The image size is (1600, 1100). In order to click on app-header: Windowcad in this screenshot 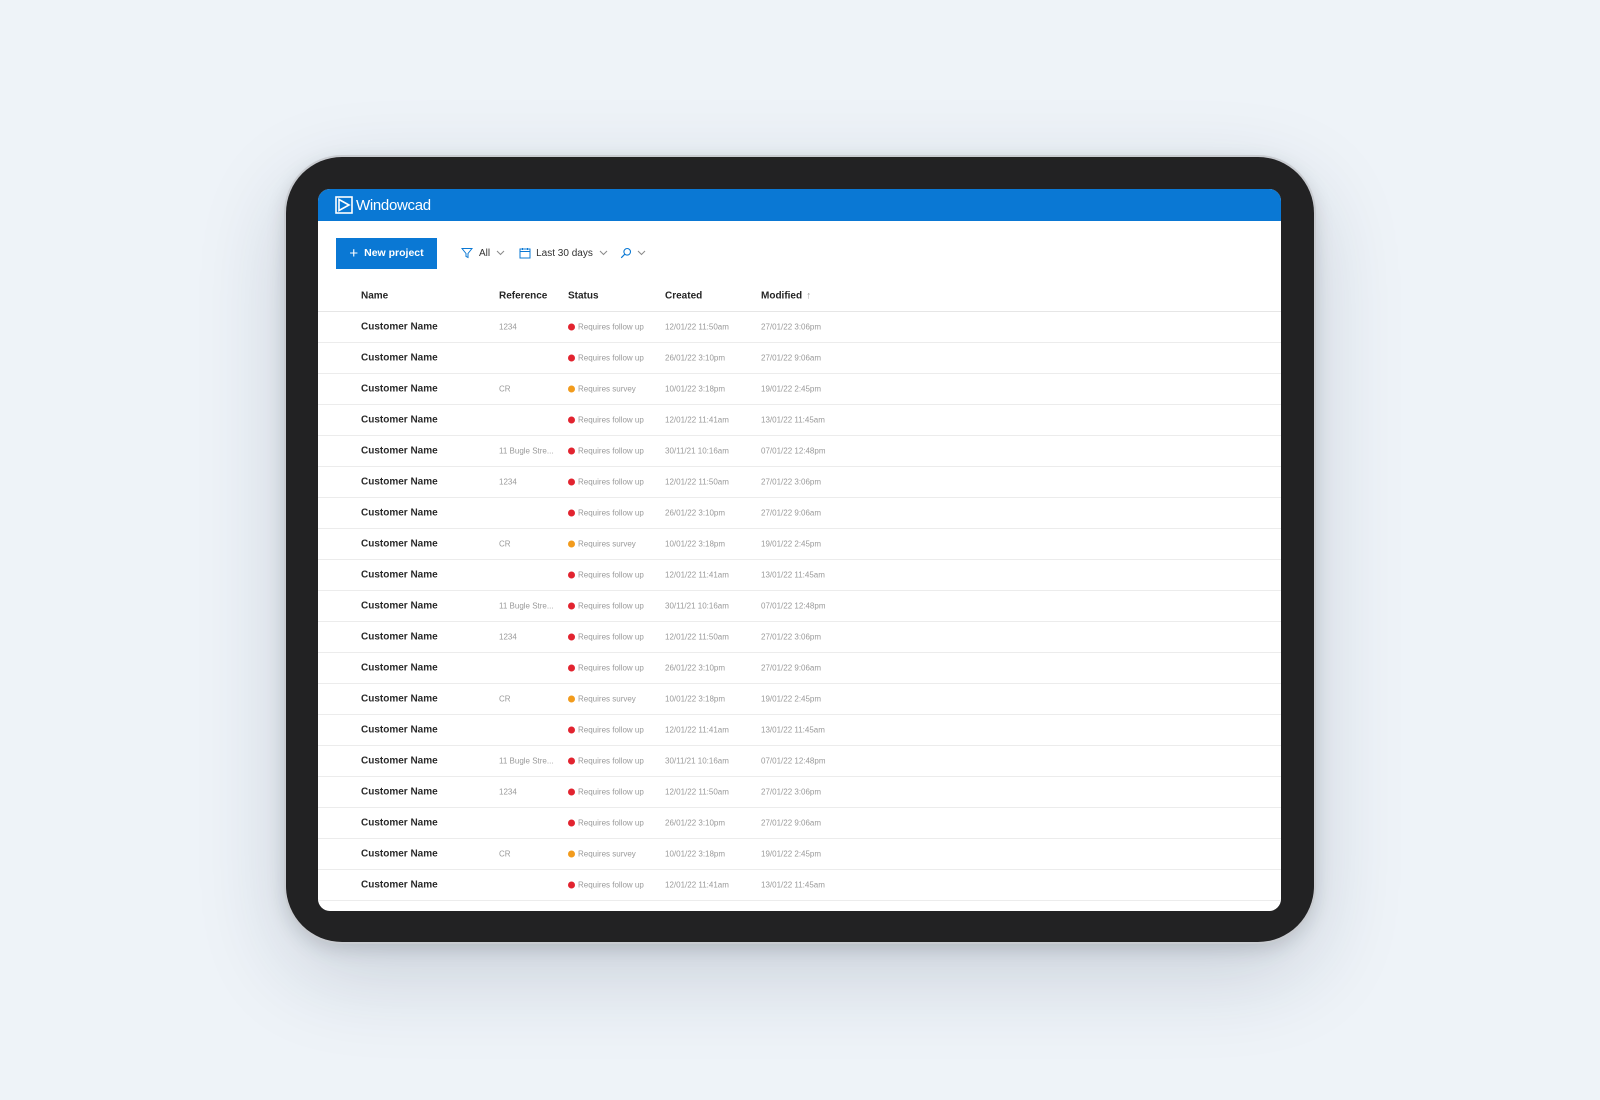, I will do `click(799, 205)`.